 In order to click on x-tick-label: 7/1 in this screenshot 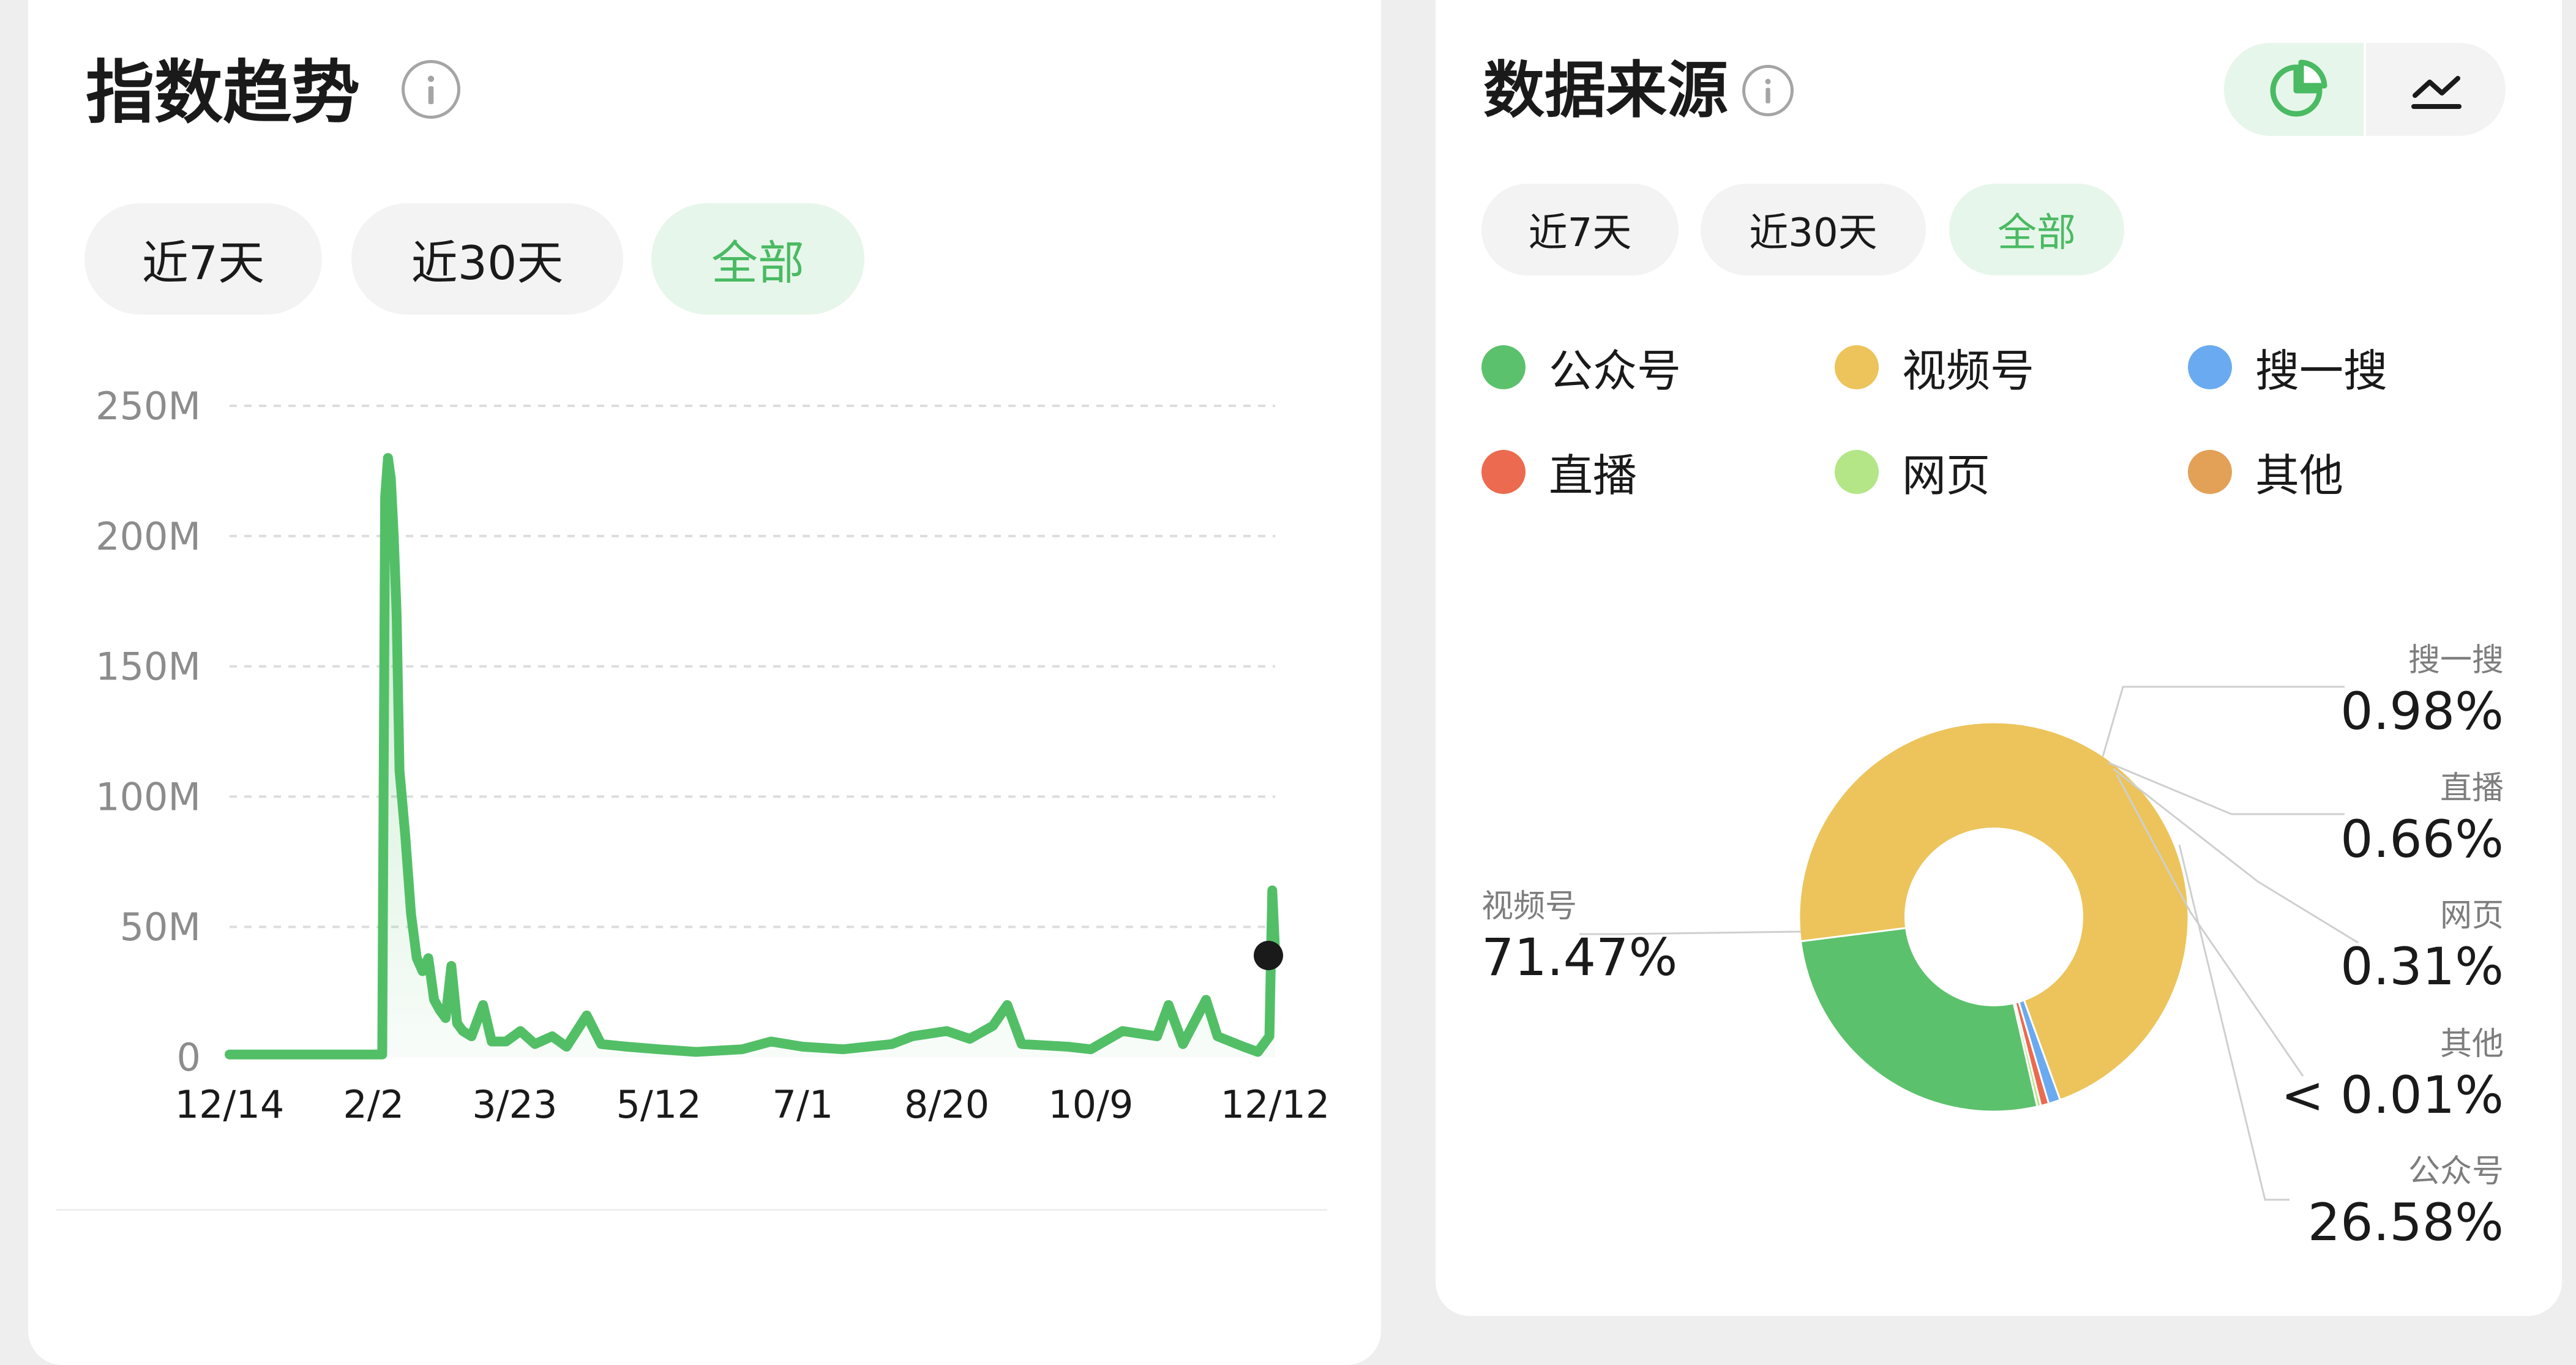, I will do `click(802, 1104)`.